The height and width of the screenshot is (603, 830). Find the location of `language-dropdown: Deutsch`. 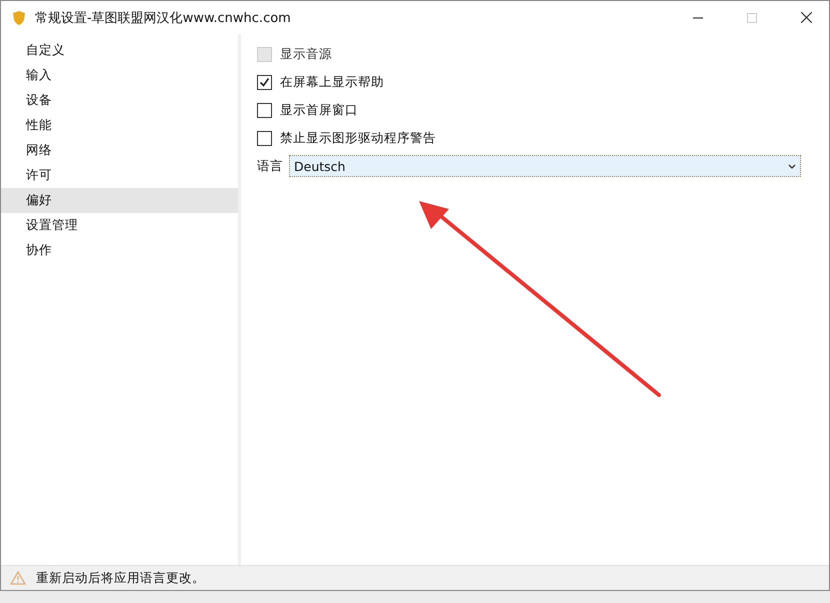

language-dropdown: Deutsch is located at coordinates (545, 166).